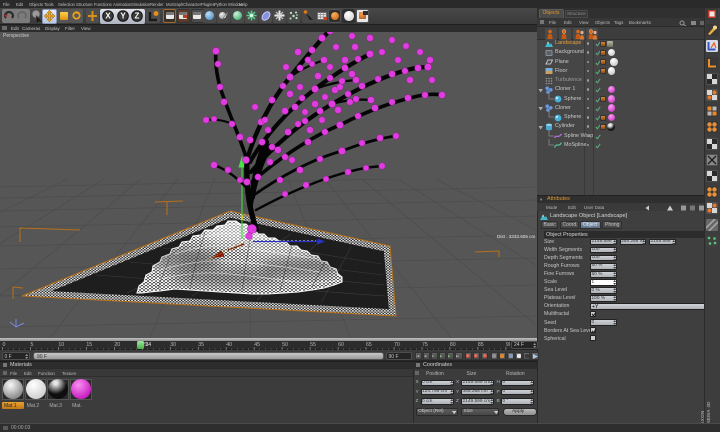 The image size is (720, 432). I want to click on svg-text: X, so click(108, 16).